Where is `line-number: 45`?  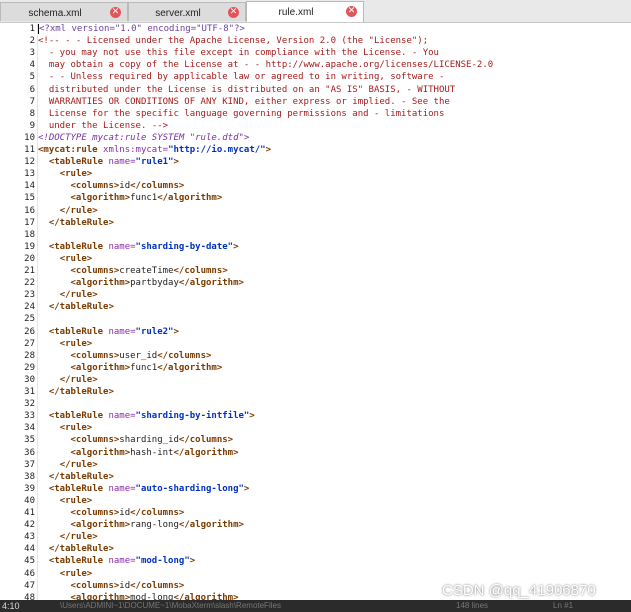 line-number: 45 is located at coordinates (29, 561).